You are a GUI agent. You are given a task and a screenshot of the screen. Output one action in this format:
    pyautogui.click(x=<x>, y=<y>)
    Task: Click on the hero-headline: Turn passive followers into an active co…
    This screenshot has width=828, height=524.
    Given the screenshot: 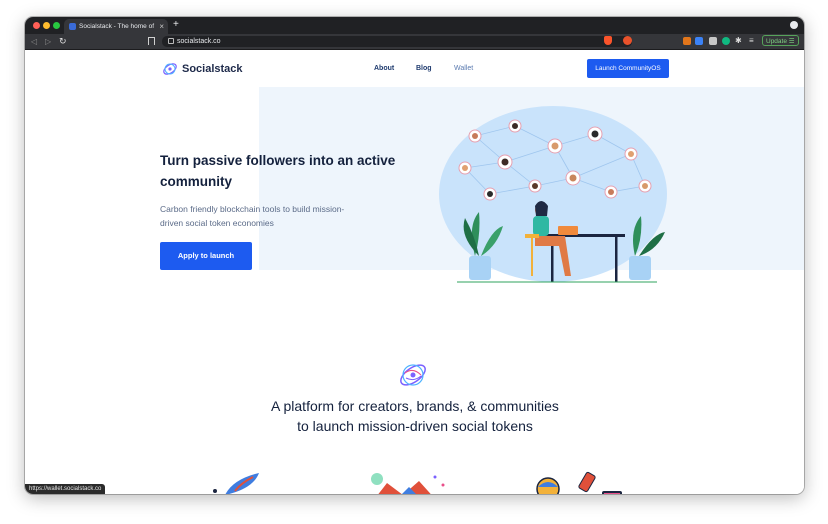 What is the action you would take?
    pyautogui.click(x=278, y=171)
    